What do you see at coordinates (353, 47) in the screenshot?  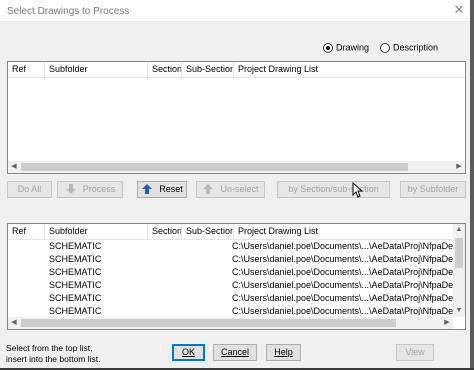 I see `radio-drawing-label: Drawing` at bounding box center [353, 47].